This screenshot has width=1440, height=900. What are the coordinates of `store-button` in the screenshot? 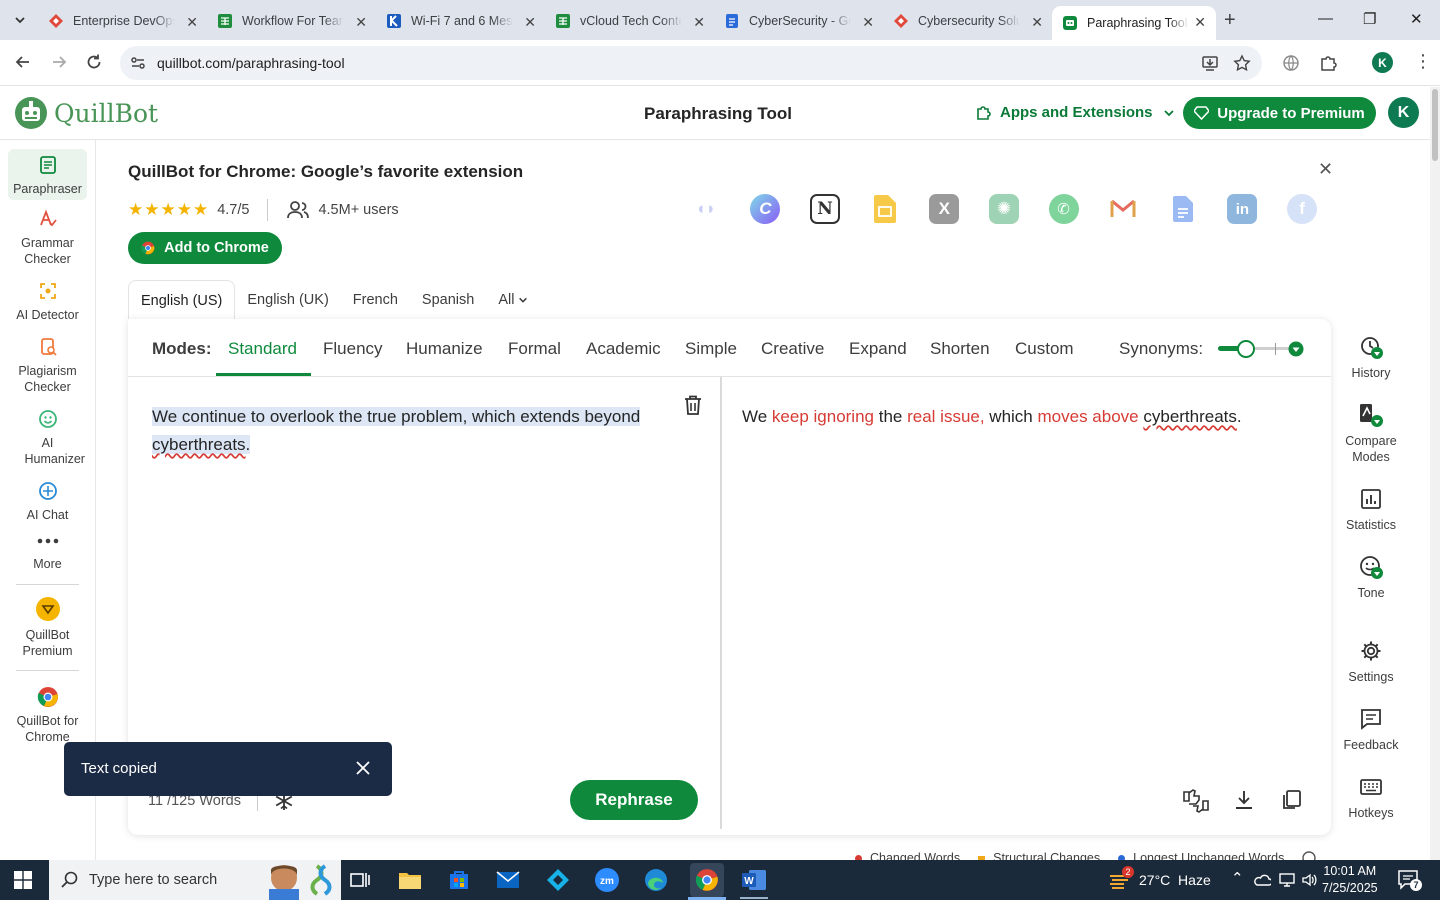 It's located at (459, 880).